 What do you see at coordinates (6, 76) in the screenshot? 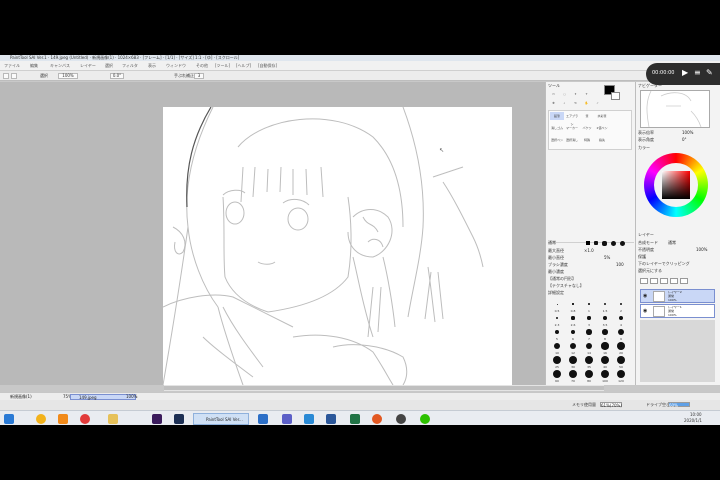
I see `undo-button` at bounding box center [6, 76].